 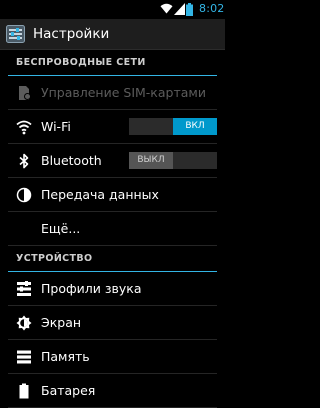 I want to click on bluetooth-toggle: ВЫКЛ, so click(x=173, y=160).